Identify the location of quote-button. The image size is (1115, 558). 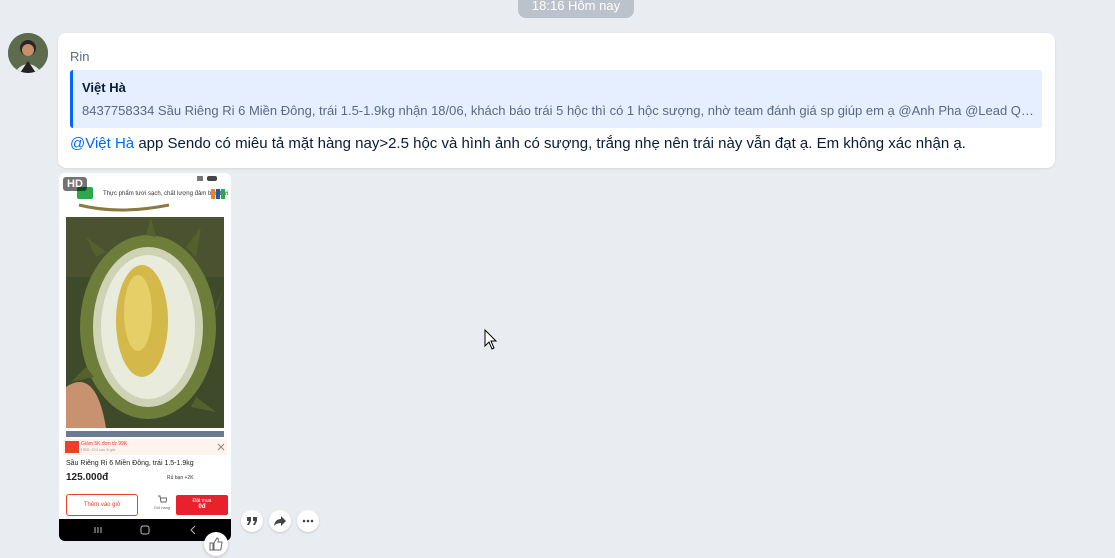
(252, 521).